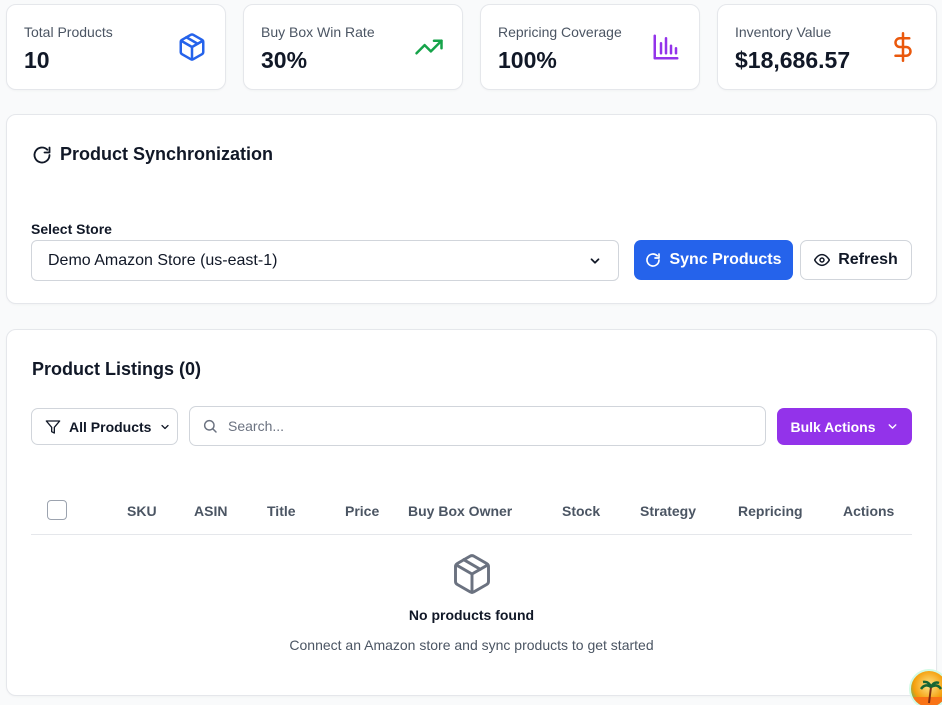 The width and height of the screenshot is (942, 705). I want to click on search-input, so click(478, 426).